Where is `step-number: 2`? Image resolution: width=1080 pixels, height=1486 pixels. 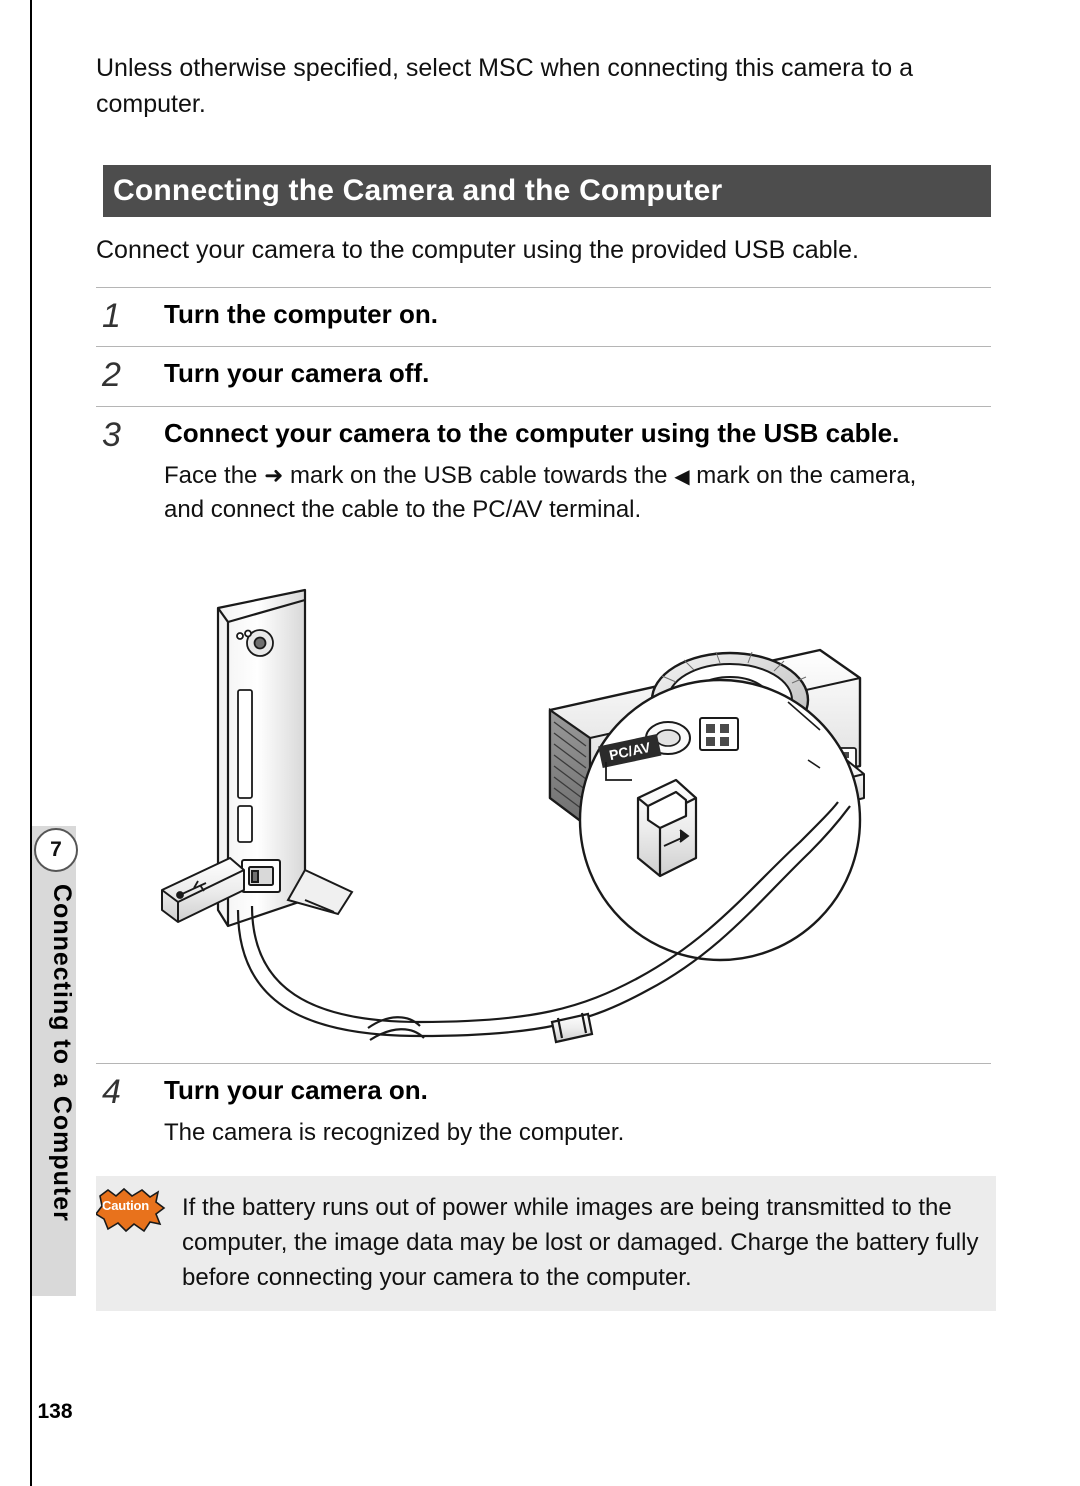 step-number: 2 is located at coordinates (111, 375).